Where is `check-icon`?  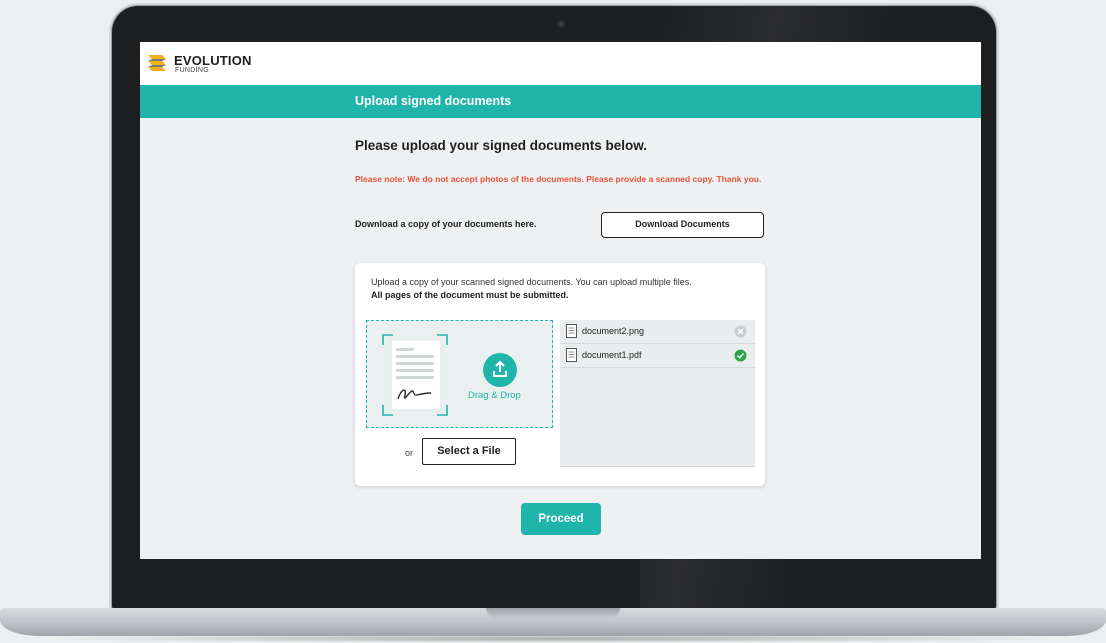
check-icon is located at coordinates (740, 355).